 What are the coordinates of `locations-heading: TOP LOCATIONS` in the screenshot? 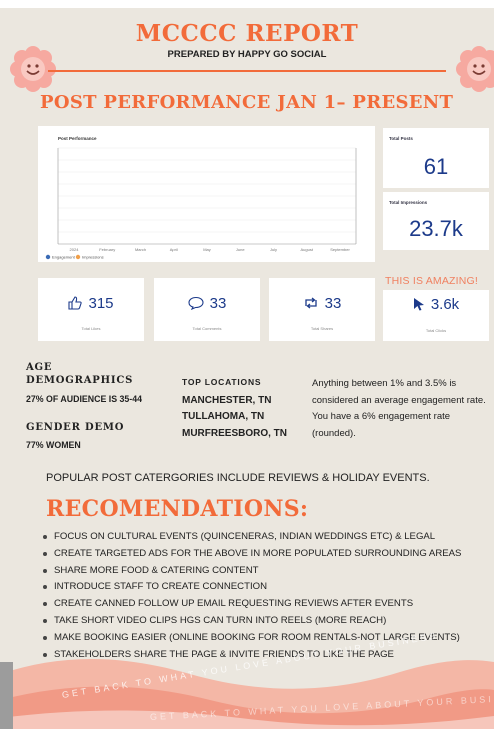 It's located at (222, 382).